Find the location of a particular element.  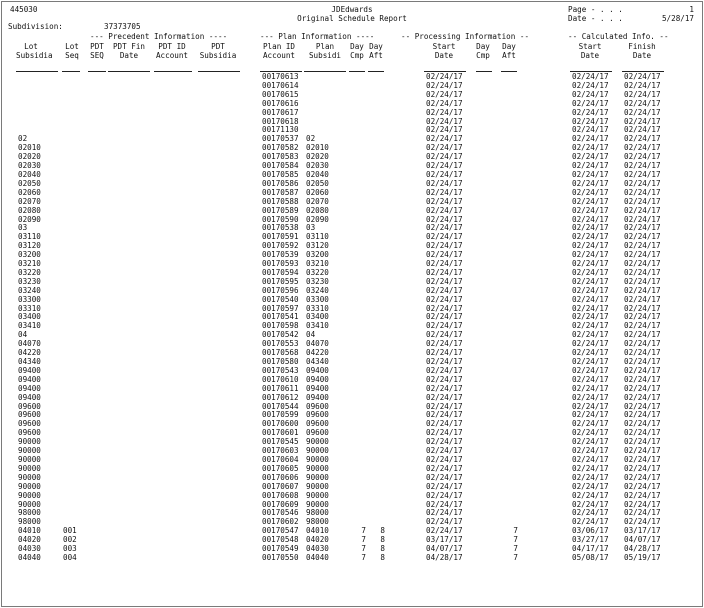

col-proc-day-cmp-h1: Day is located at coordinates (483, 46).